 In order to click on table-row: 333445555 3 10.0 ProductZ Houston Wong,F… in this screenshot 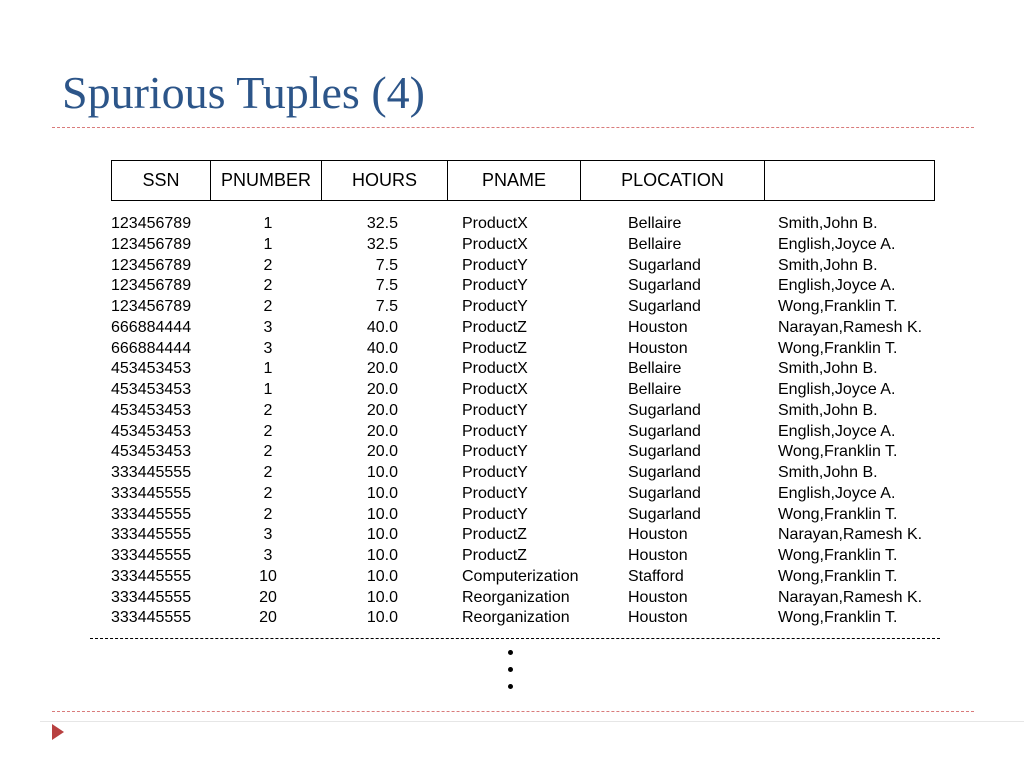, I will do `click(512, 556)`.